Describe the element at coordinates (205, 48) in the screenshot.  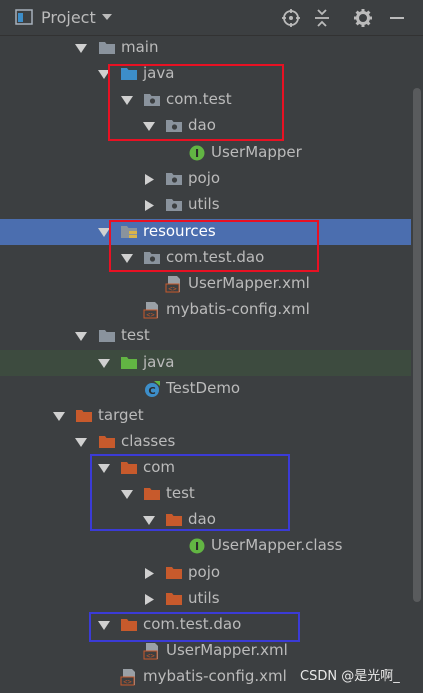
I see `tree-row-main: main` at that location.